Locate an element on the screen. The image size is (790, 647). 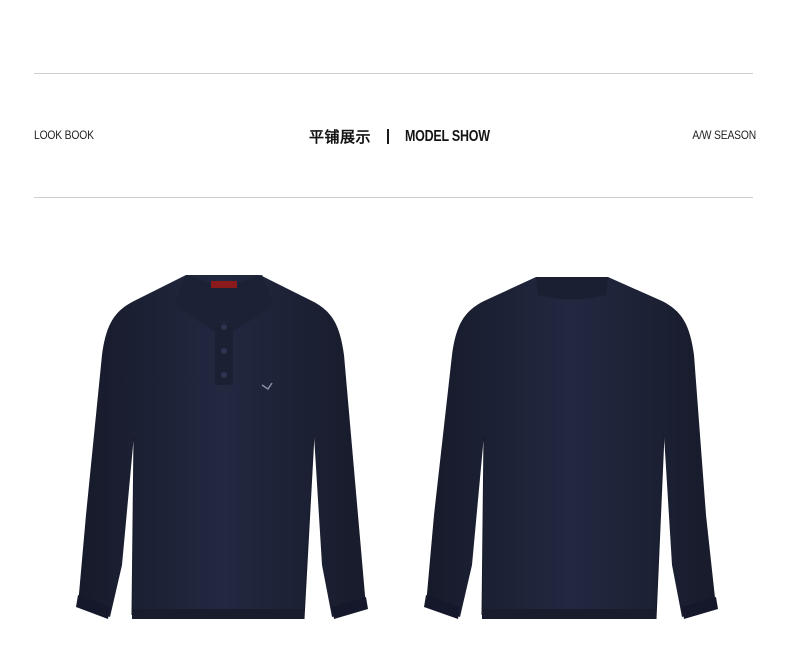
section-title-en: MODEL SHOW is located at coordinates (447, 136).